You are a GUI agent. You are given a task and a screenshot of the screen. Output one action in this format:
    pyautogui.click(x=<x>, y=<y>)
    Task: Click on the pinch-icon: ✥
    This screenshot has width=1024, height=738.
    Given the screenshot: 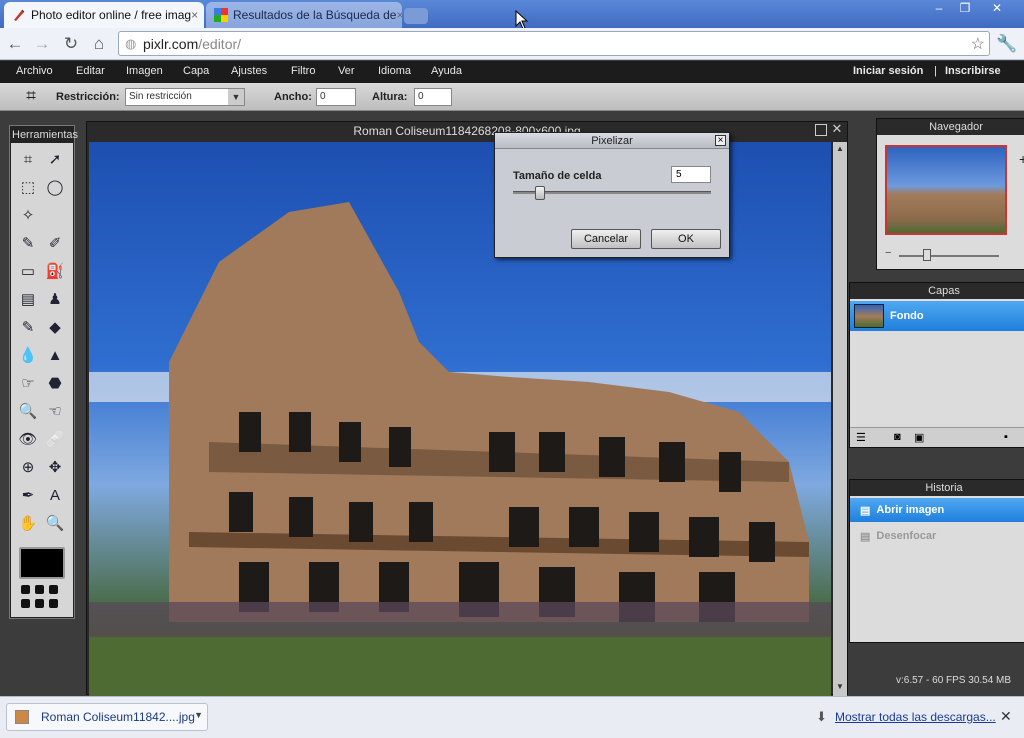 What is the action you would take?
    pyautogui.click(x=55, y=468)
    